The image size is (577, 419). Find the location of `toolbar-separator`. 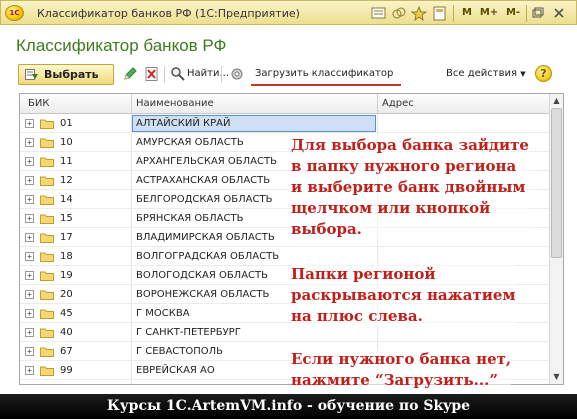

toolbar-separator is located at coordinates (221, 74).